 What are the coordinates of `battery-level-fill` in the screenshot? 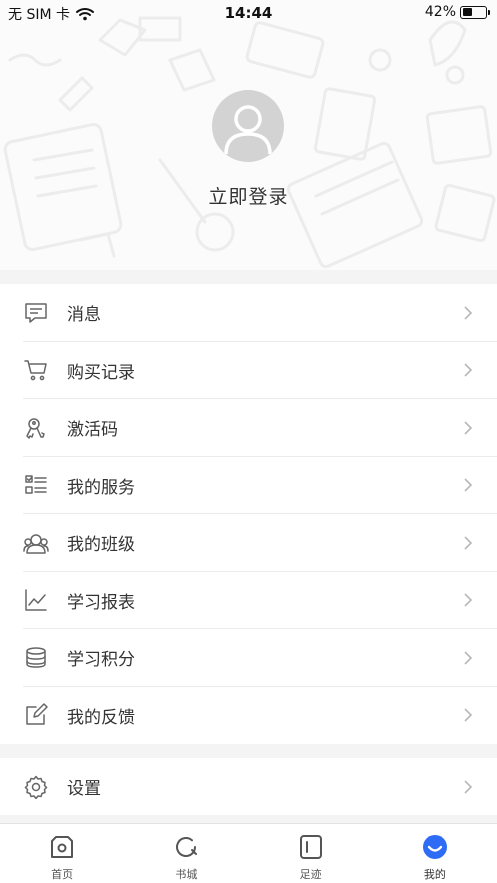 It's located at (467, 12).